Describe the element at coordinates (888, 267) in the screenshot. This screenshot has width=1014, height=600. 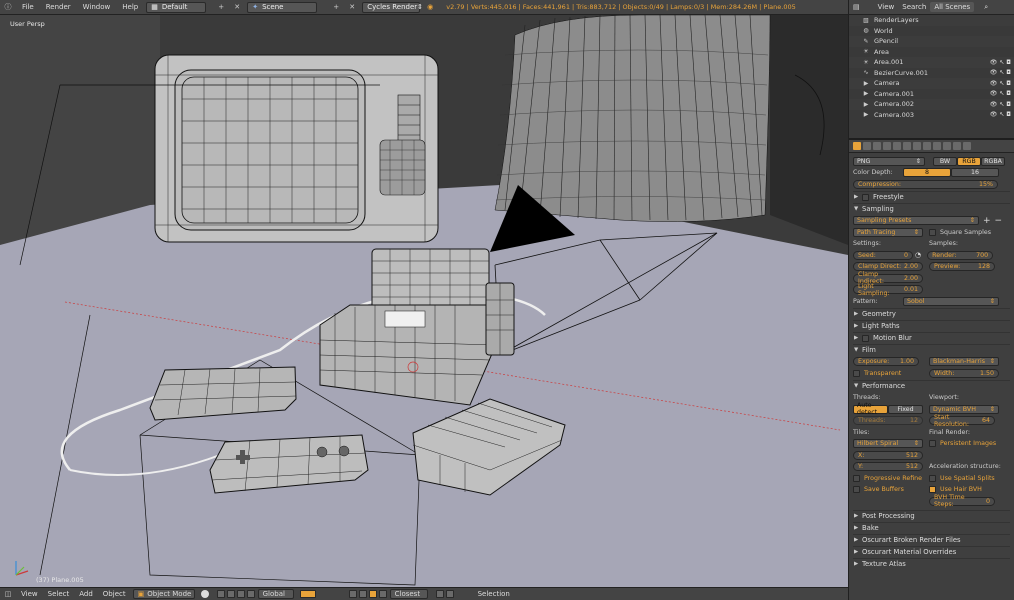
I see `clamp-direct-field: Clamp Direct: 2.00` at that location.